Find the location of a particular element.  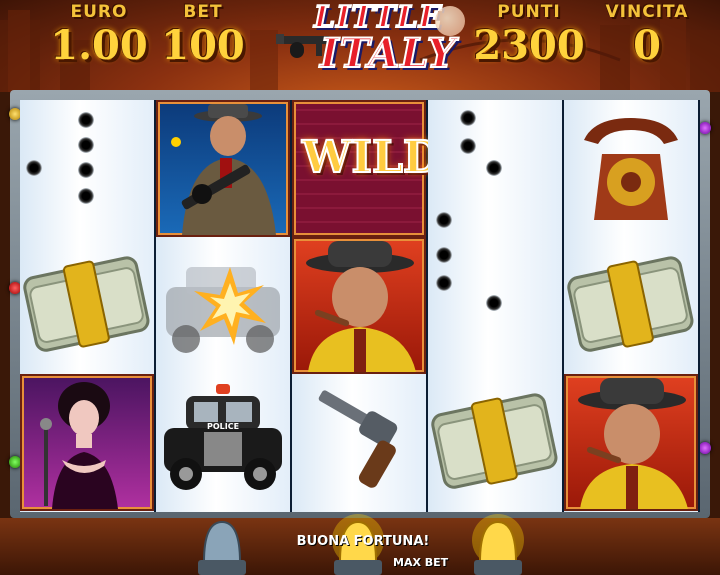

euro-value: 1.00 is located at coordinates (99, 45).